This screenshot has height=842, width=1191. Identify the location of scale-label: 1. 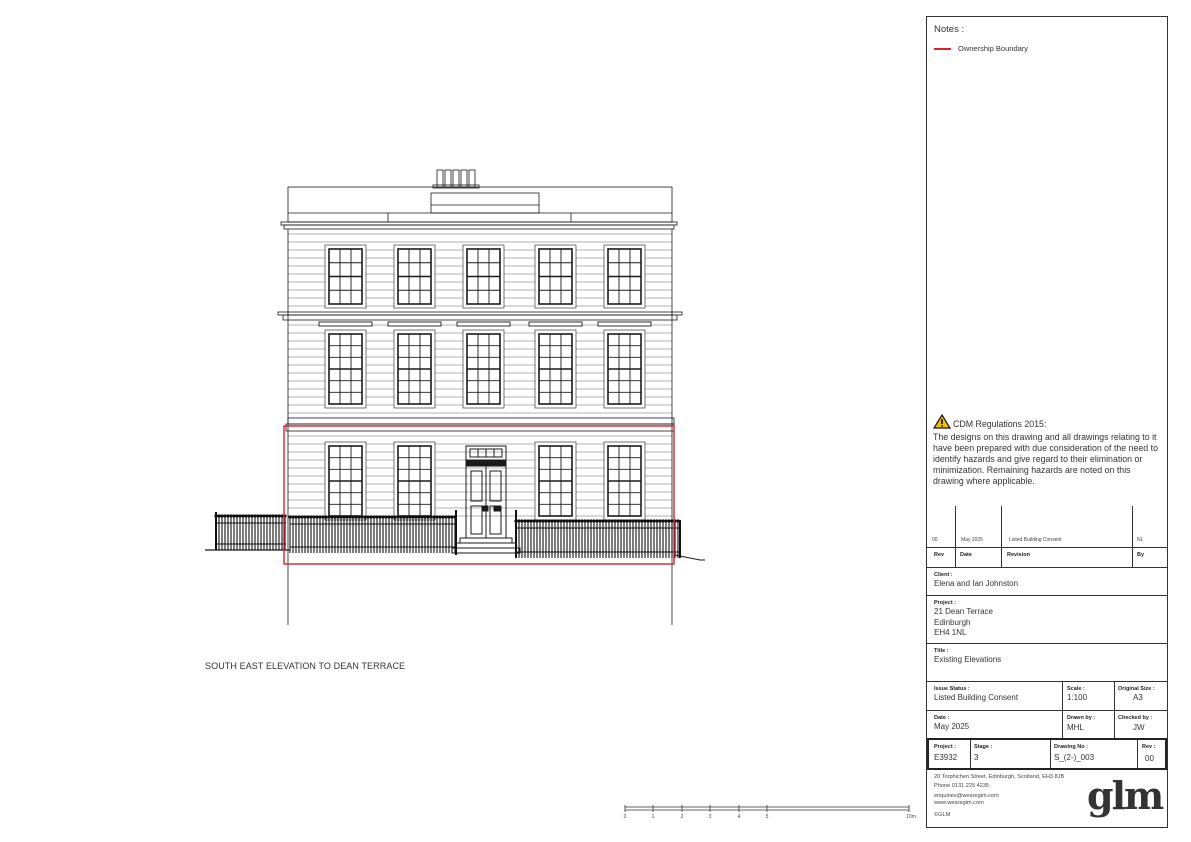
(653, 817).